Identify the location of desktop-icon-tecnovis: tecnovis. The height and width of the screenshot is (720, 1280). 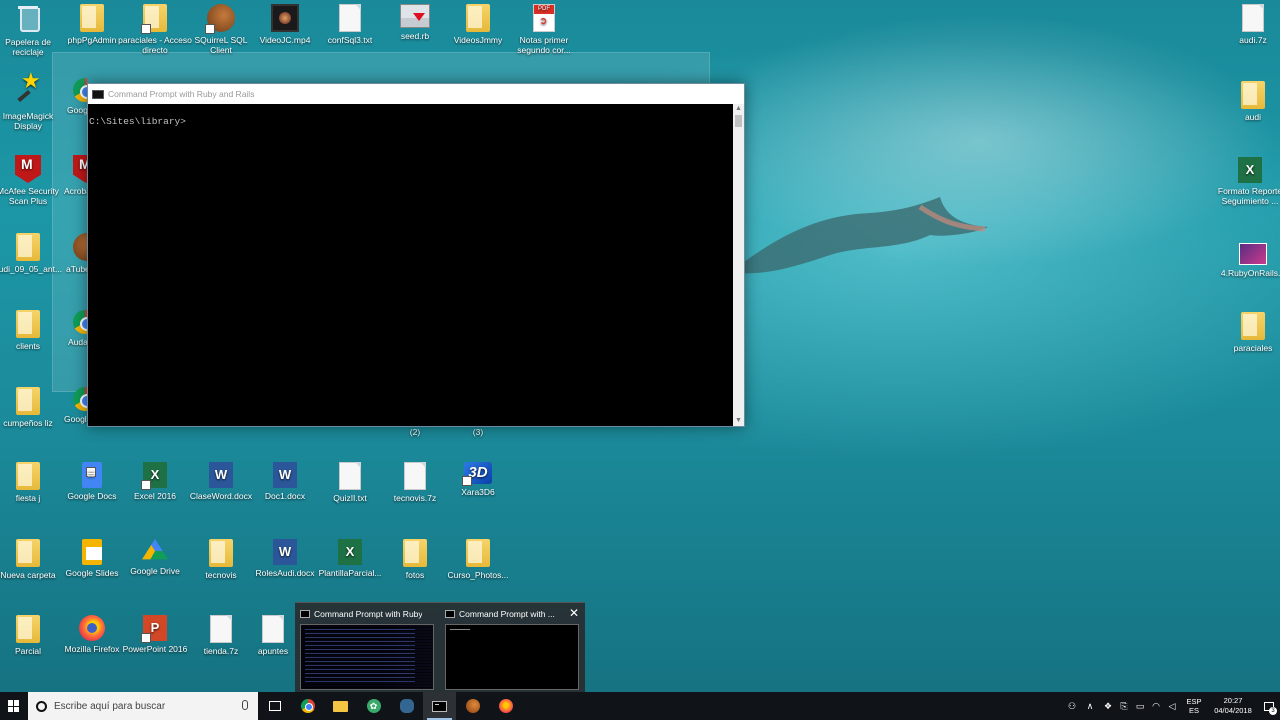
(221, 559).